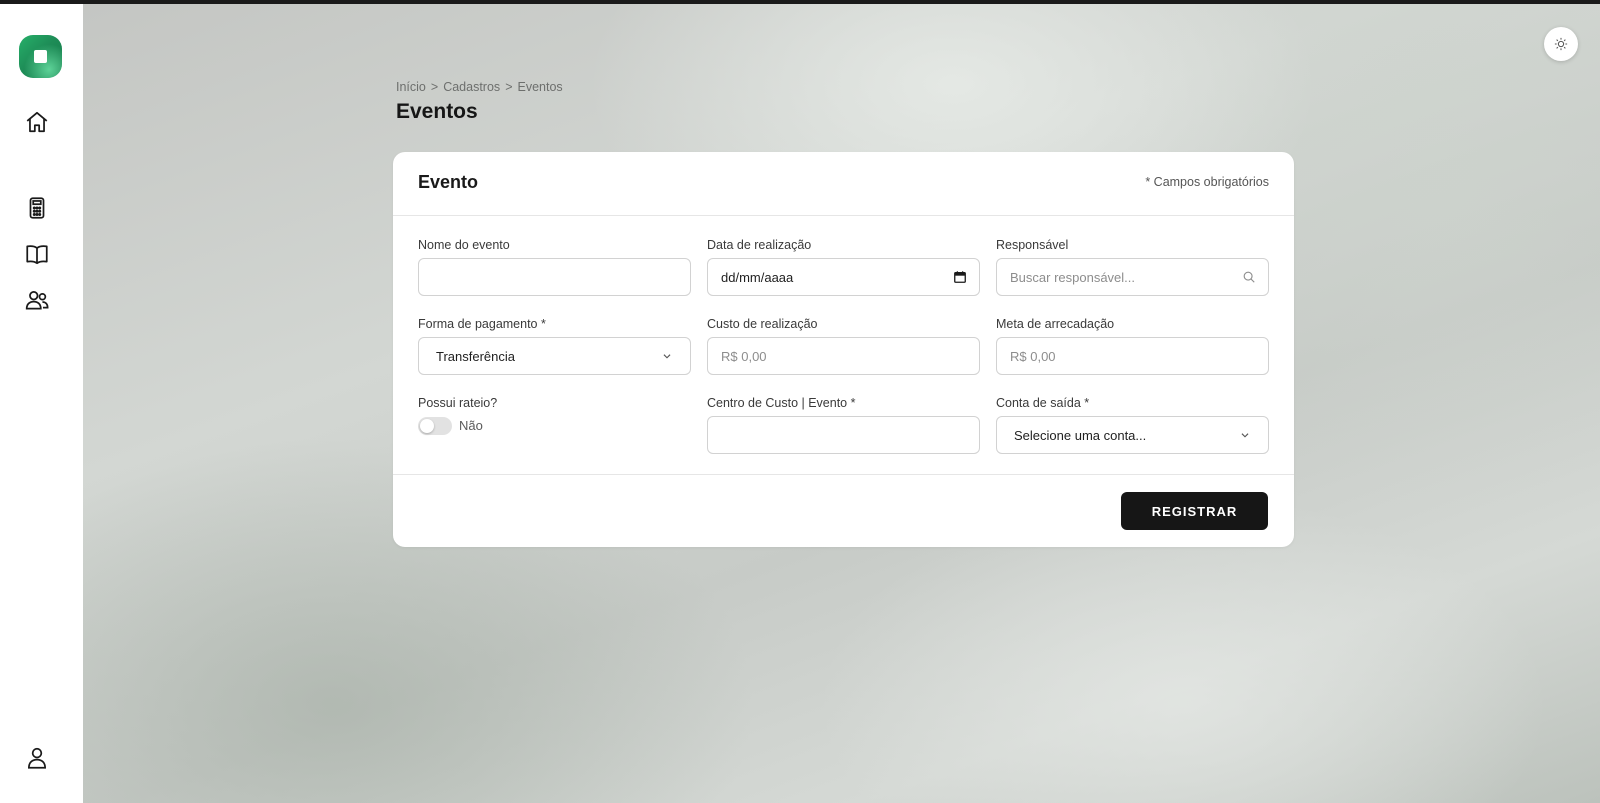 The height and width of the screenshot is (803, 1600). I want to click on field-nome-evento: Nome do evento, so click(554, 266).